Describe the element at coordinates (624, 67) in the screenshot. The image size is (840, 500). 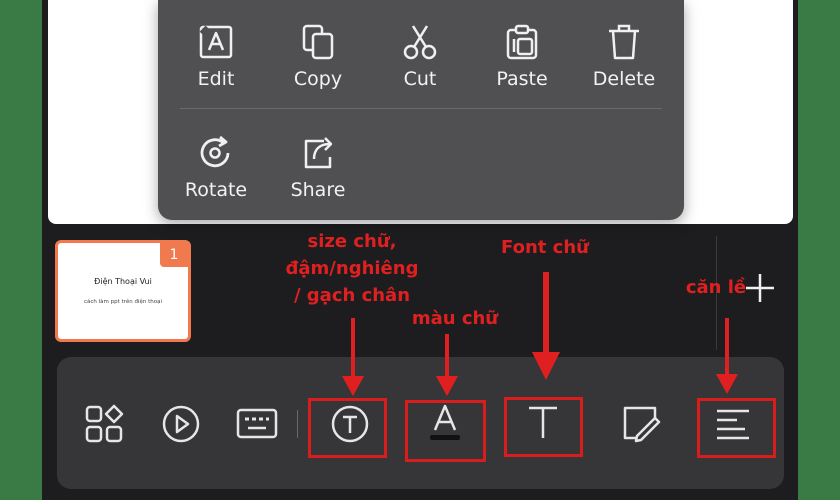
I see `menu-item-delete: Delete` at that location.